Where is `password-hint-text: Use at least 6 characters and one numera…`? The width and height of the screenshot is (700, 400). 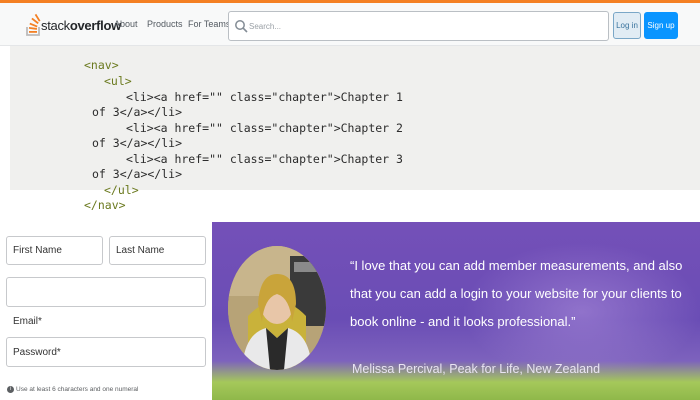
password-hint-text: Use at least 6 characters and one numera… is located at coordinates (77, 390).